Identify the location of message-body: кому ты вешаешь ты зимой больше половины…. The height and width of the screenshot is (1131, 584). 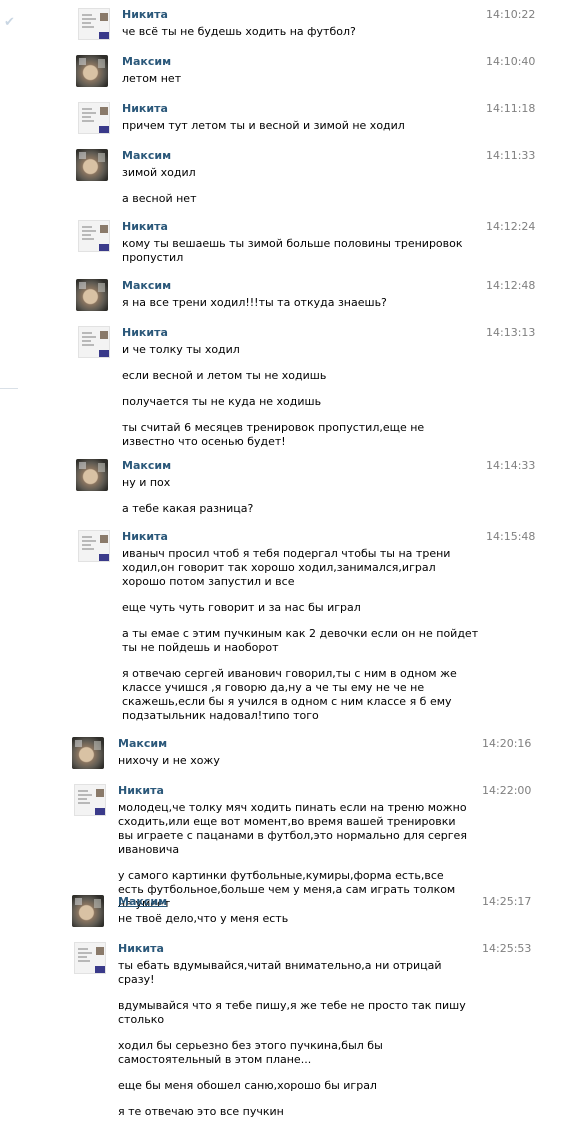
(297, 257).